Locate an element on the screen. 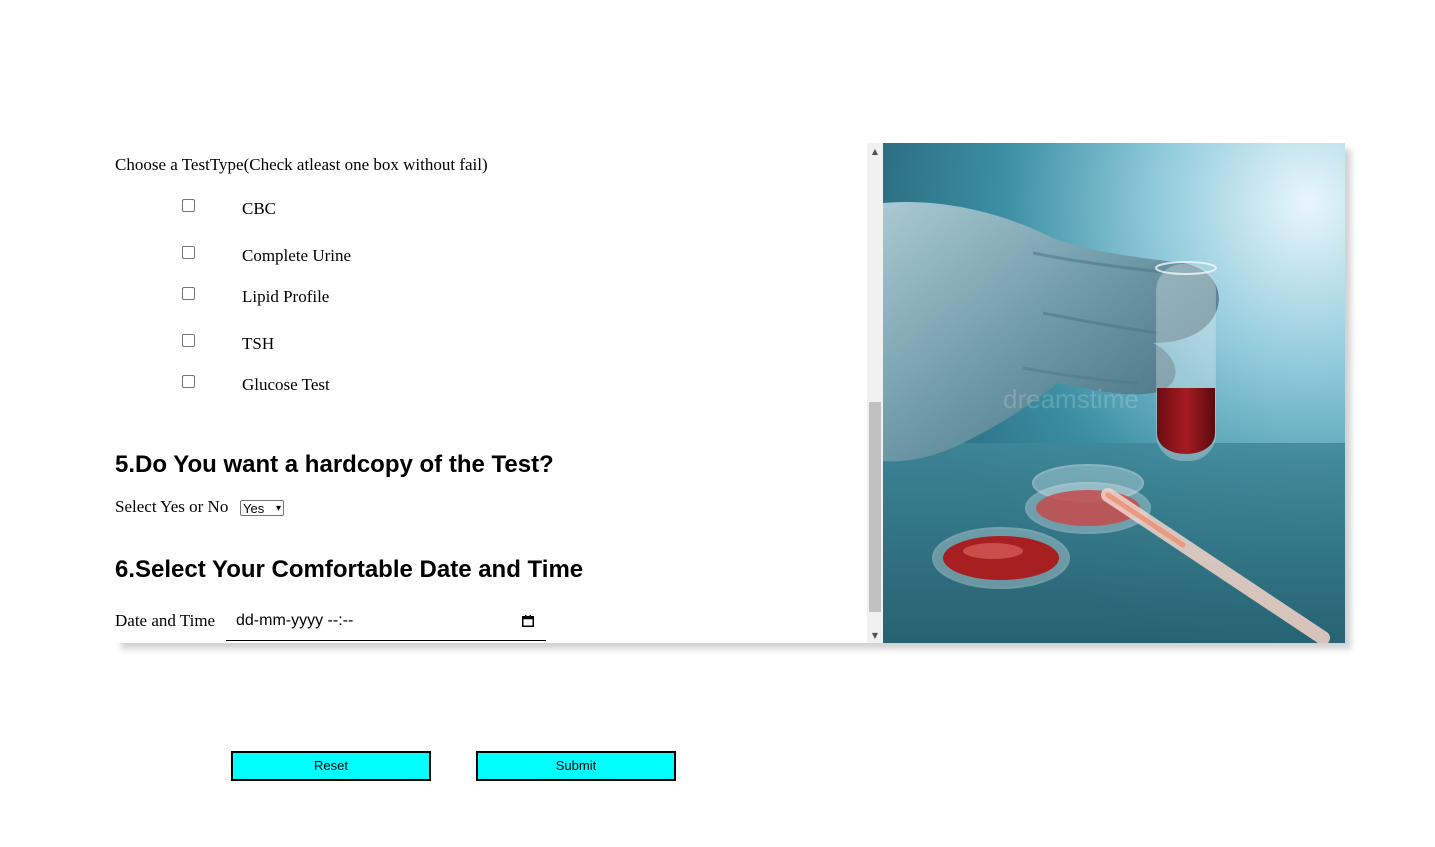 The width and height of the screenshot is (1435, 847). form-scrollbar: ▲ ▼ is located at coordinates (875, 393).